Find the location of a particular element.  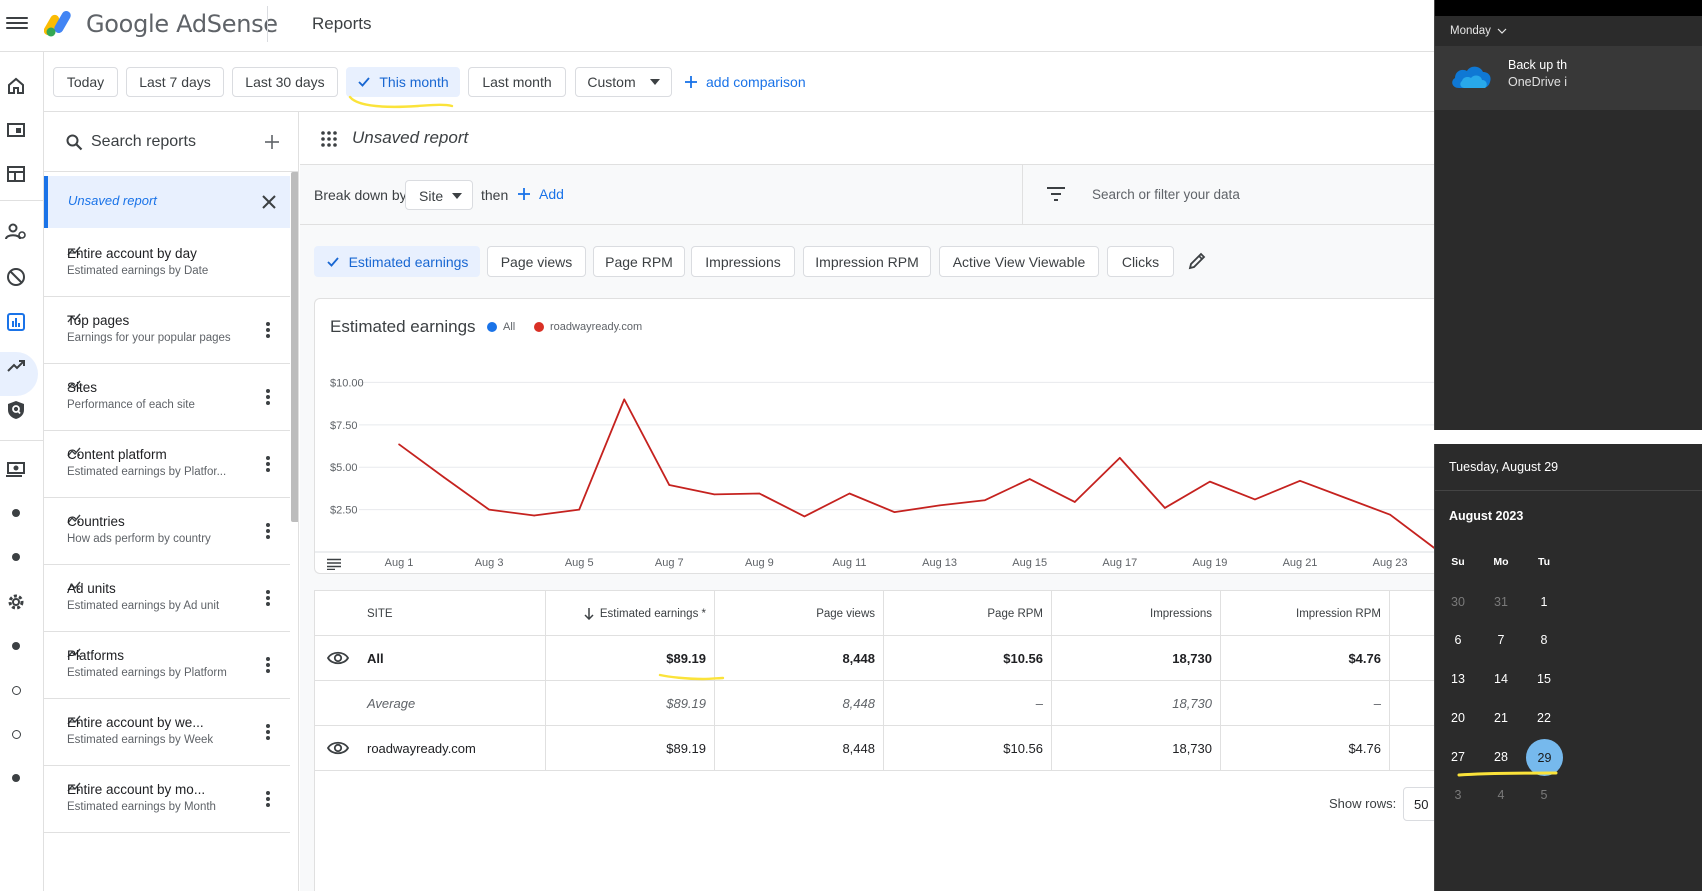

calendar-day: 5 is located at coordinates (1544, 795).